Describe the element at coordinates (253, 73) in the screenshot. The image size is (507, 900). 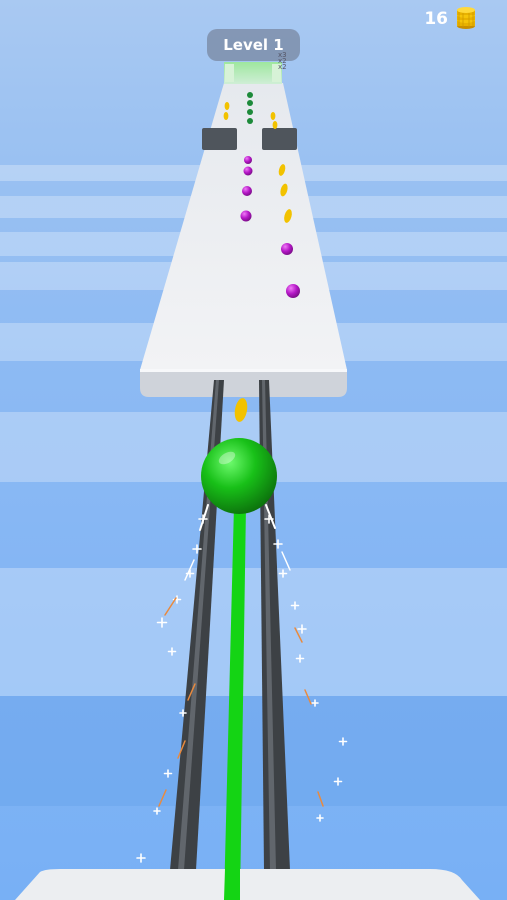
I see `finish-zone` at that location.